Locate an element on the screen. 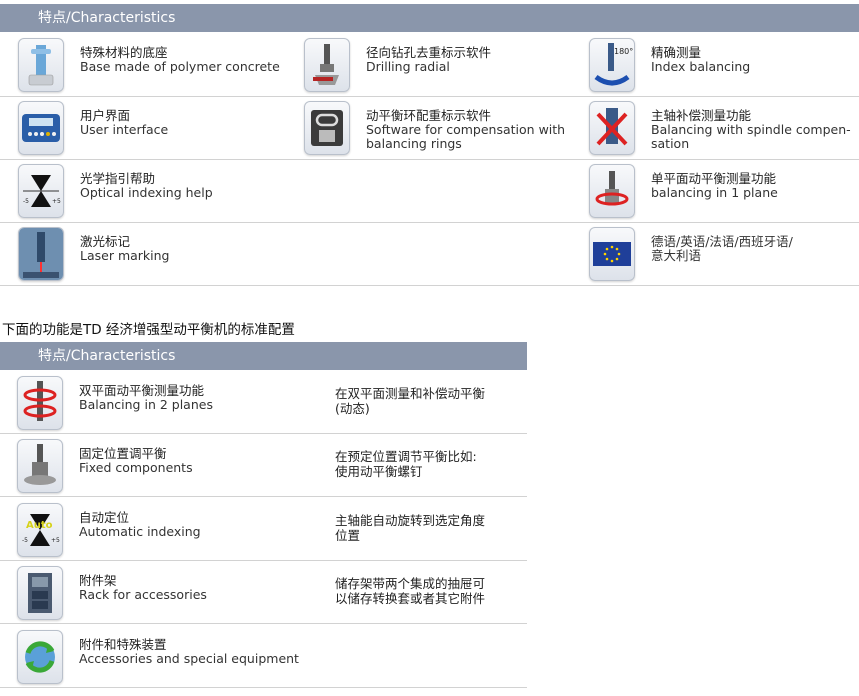 Image resolution: width=859 pixels, height=696 pixels. optical-index-icon: -5 +5 is located at coordinates (41, 191).